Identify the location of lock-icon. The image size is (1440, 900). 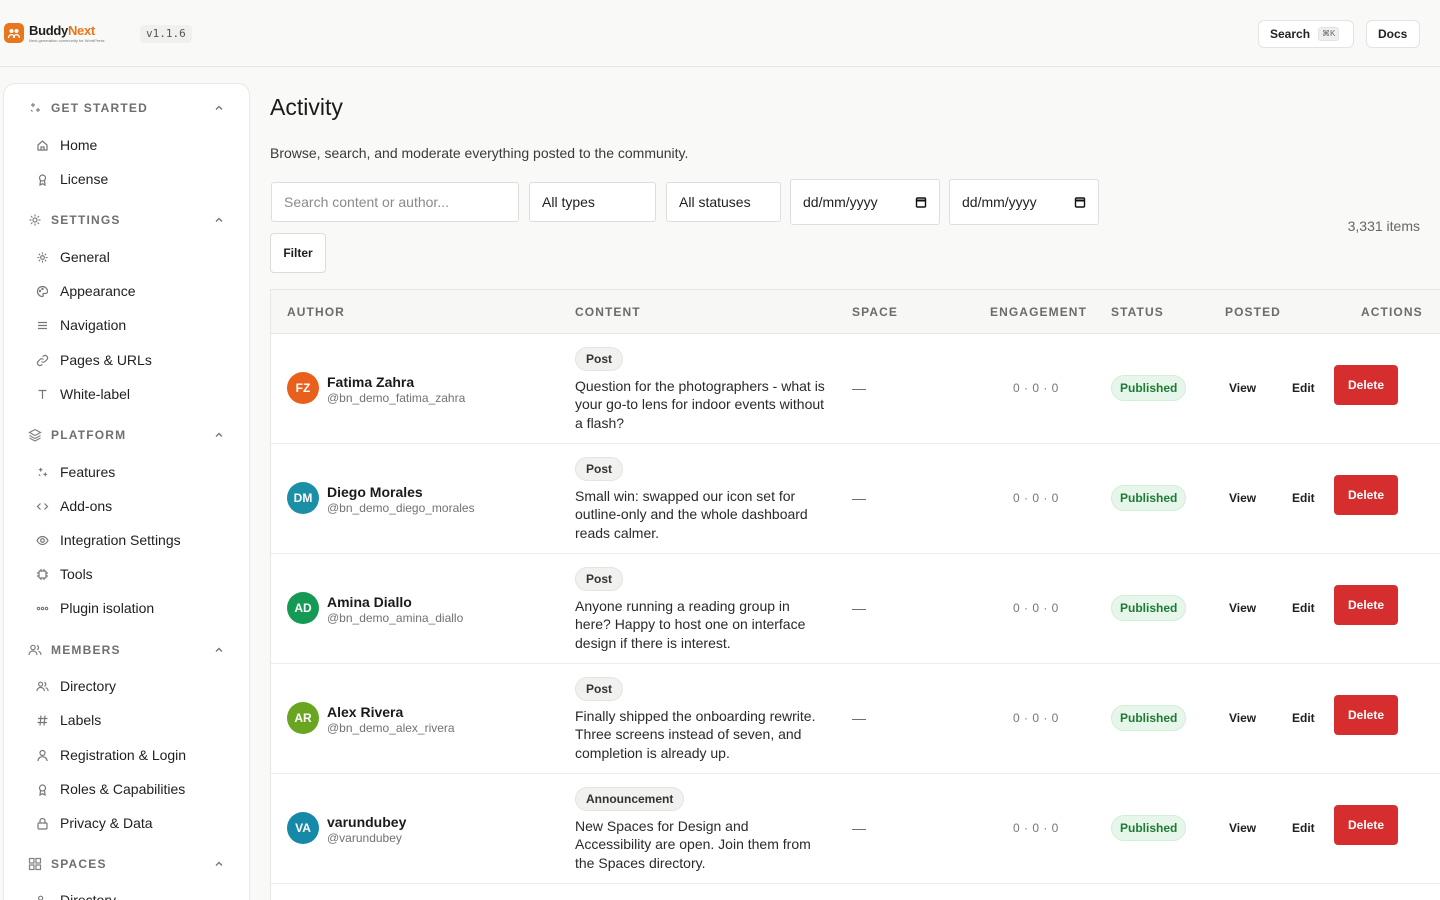
(42, 823).